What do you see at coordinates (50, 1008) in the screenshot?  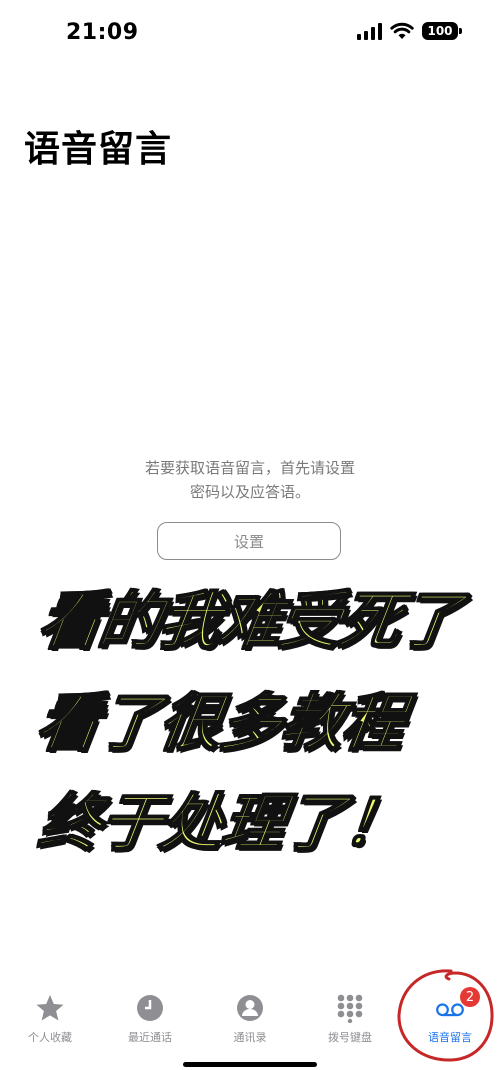 I see `star-icon` at bounding box center [50, 1008].